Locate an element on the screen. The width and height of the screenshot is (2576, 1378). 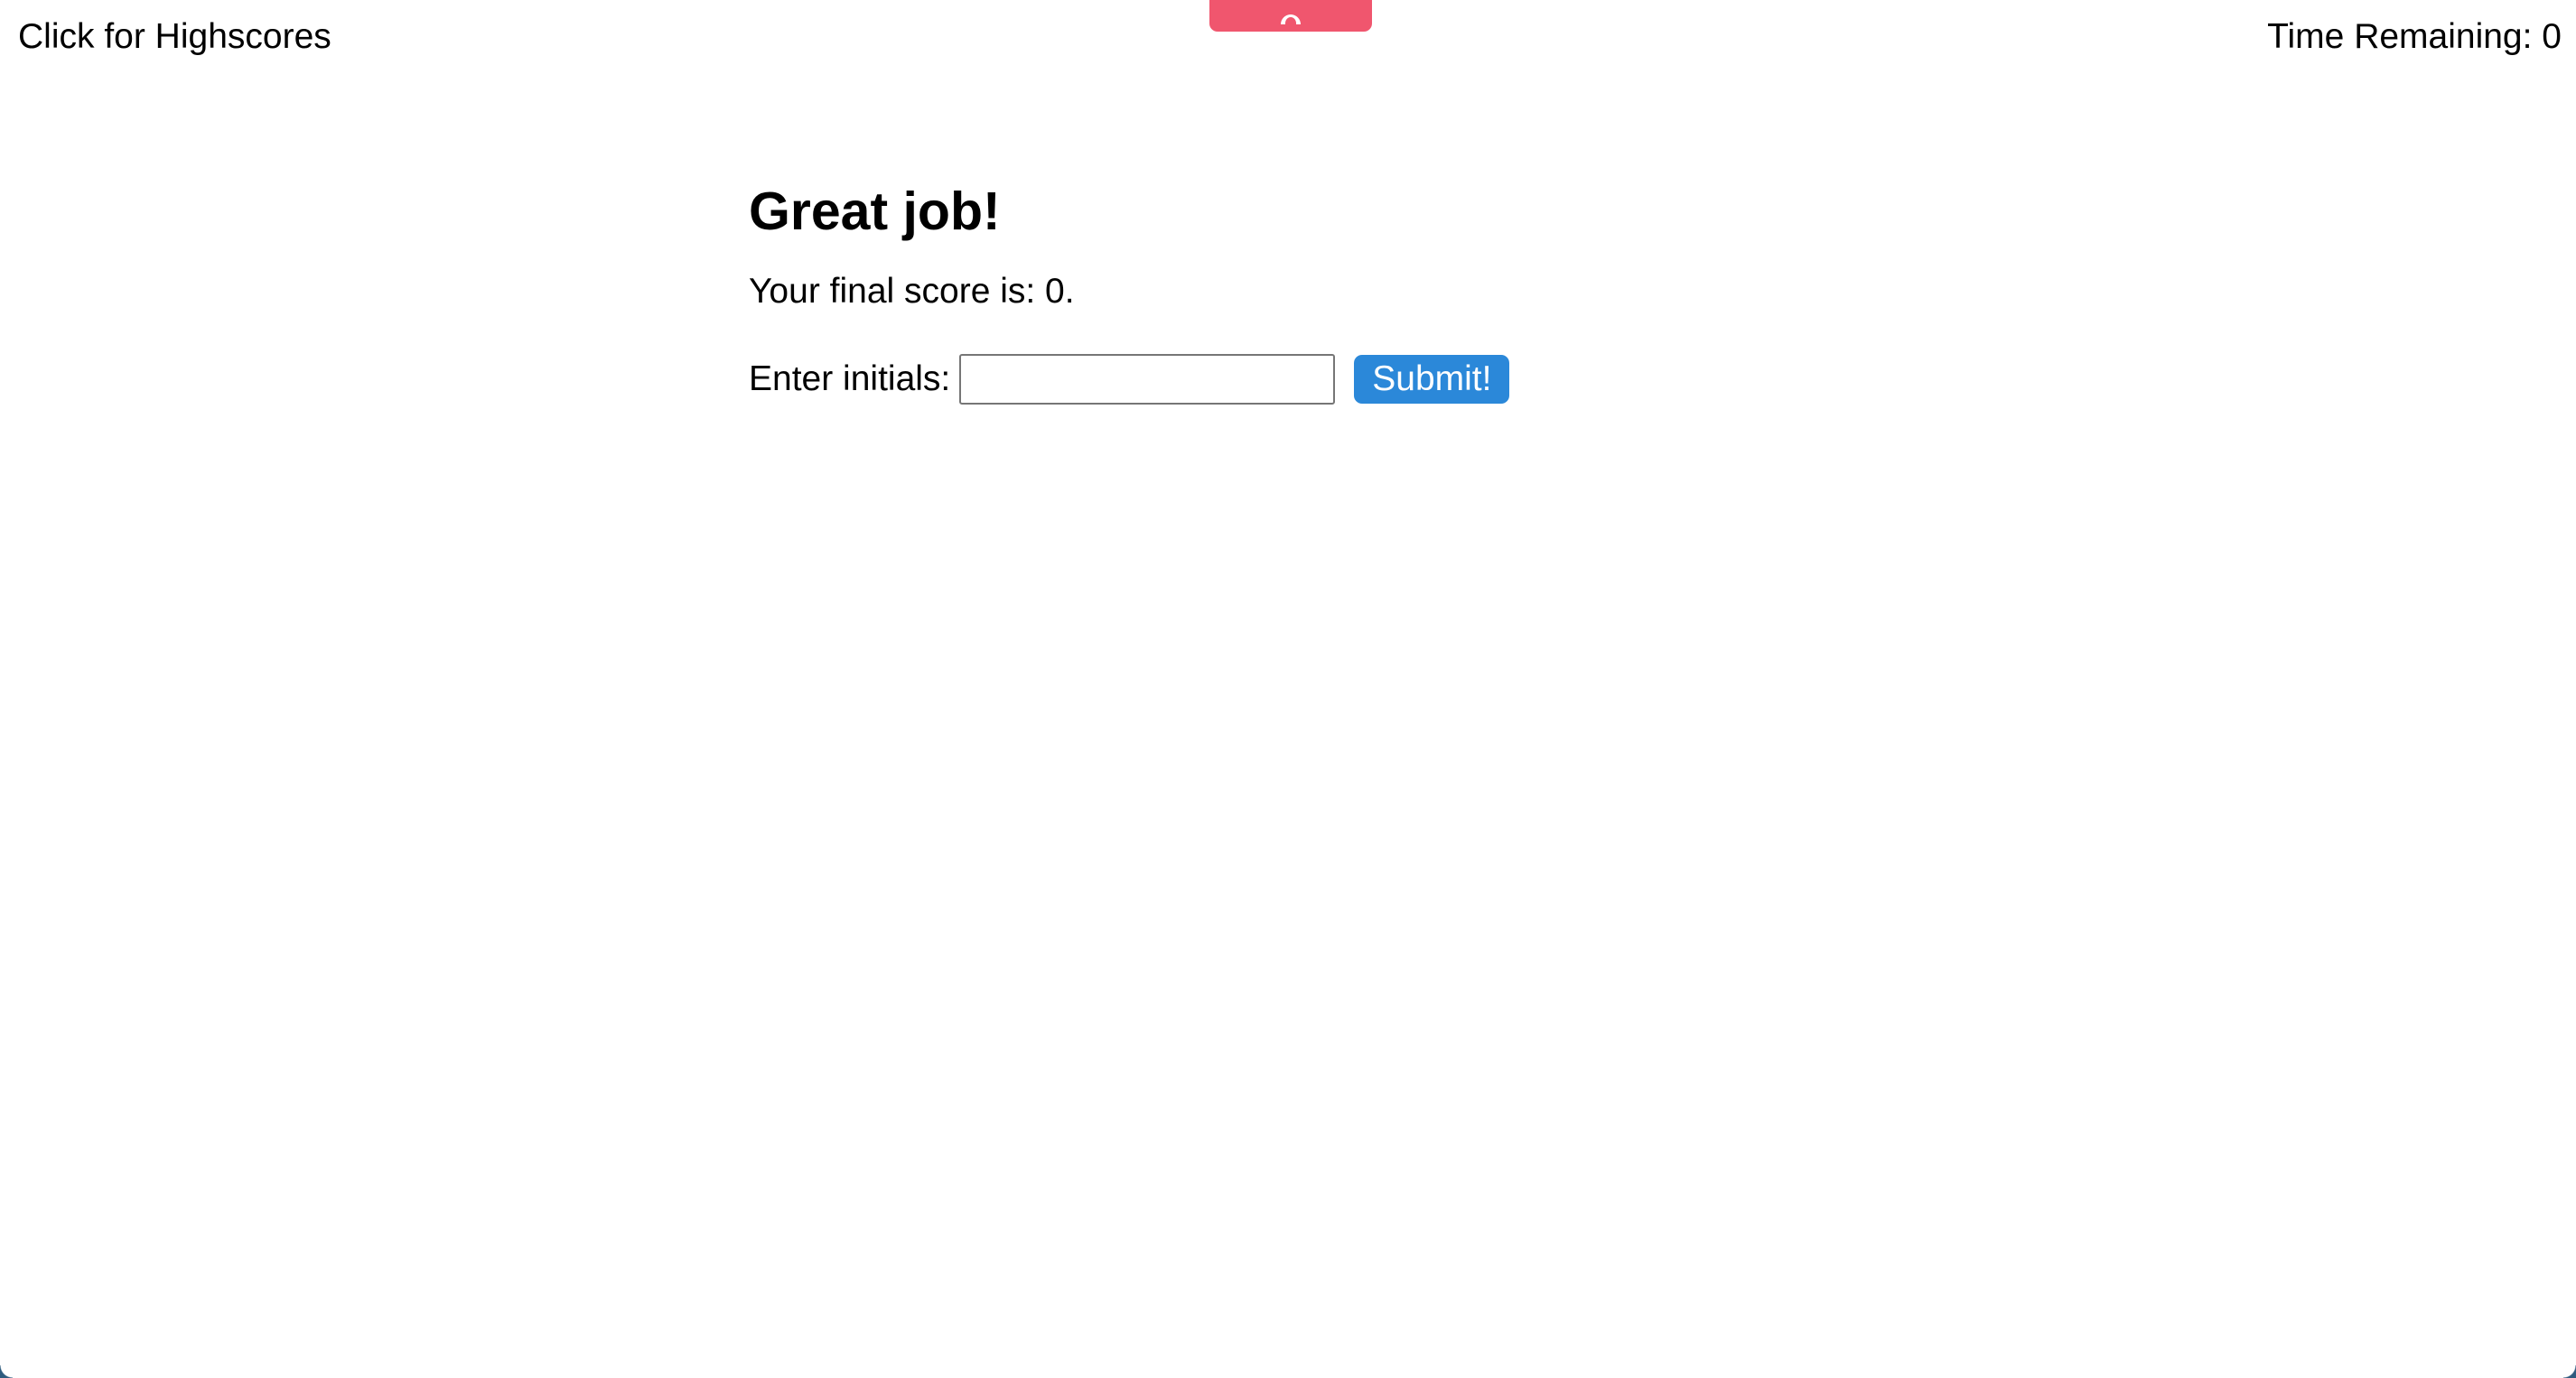
initials-input is located at coordinates (1147, 379).